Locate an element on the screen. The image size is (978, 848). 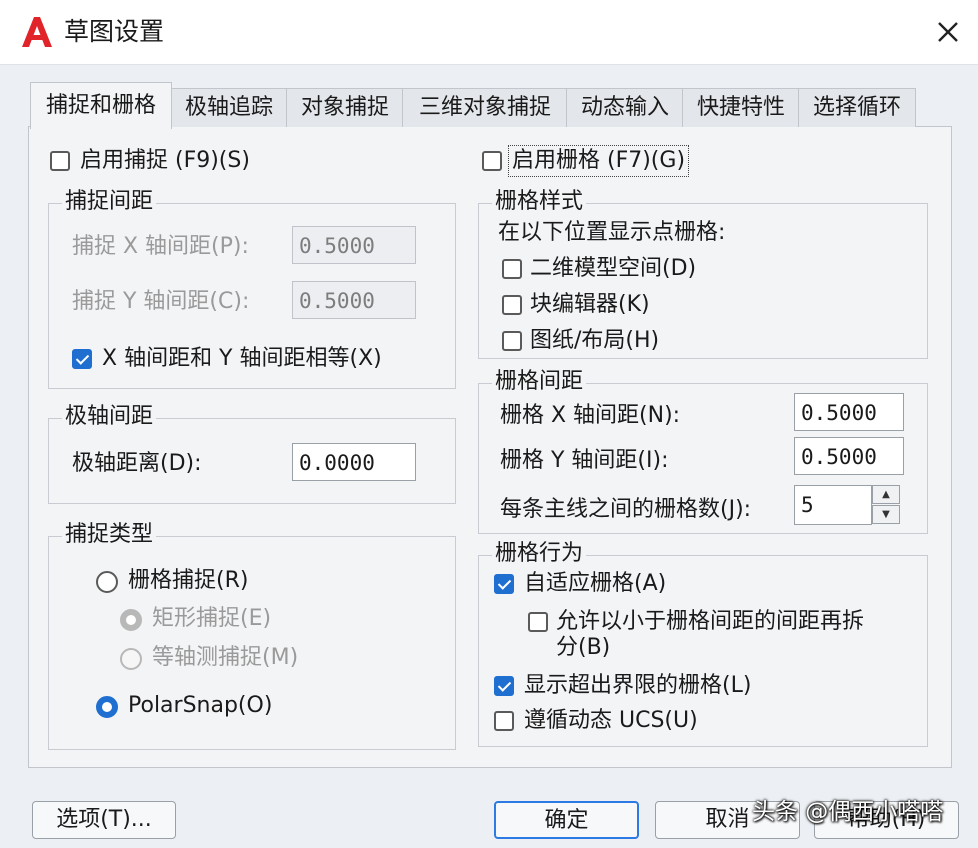
window-title: 草图设置 is located at coordinates (114, 31).